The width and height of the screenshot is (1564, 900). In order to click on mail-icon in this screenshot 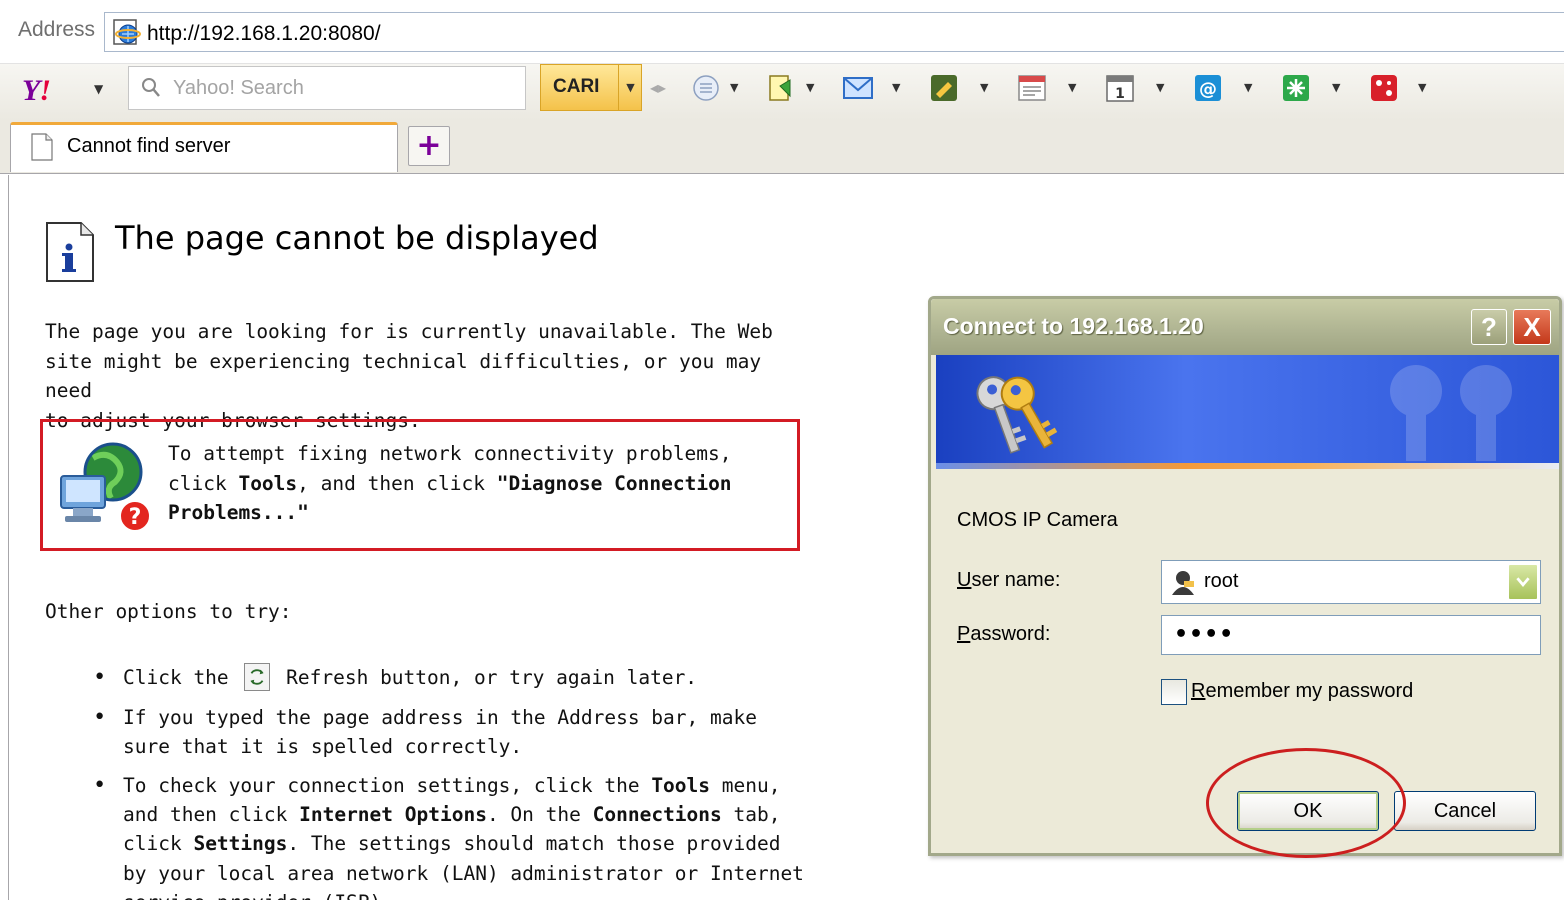, I will do `click(858, 88)`.